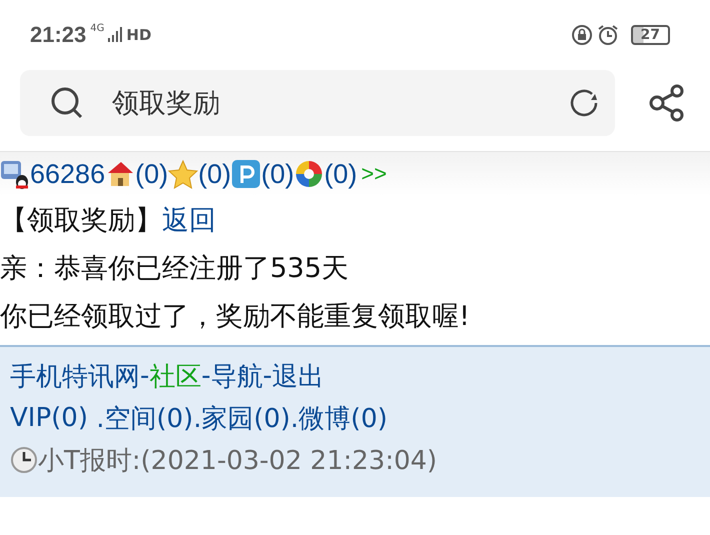 This screenshot has width=710, height=535. What do you see at coordinates (75, 376) in the screenshot?
I see `nav-link: 手机特讯网` at bounding box center [75, 376].